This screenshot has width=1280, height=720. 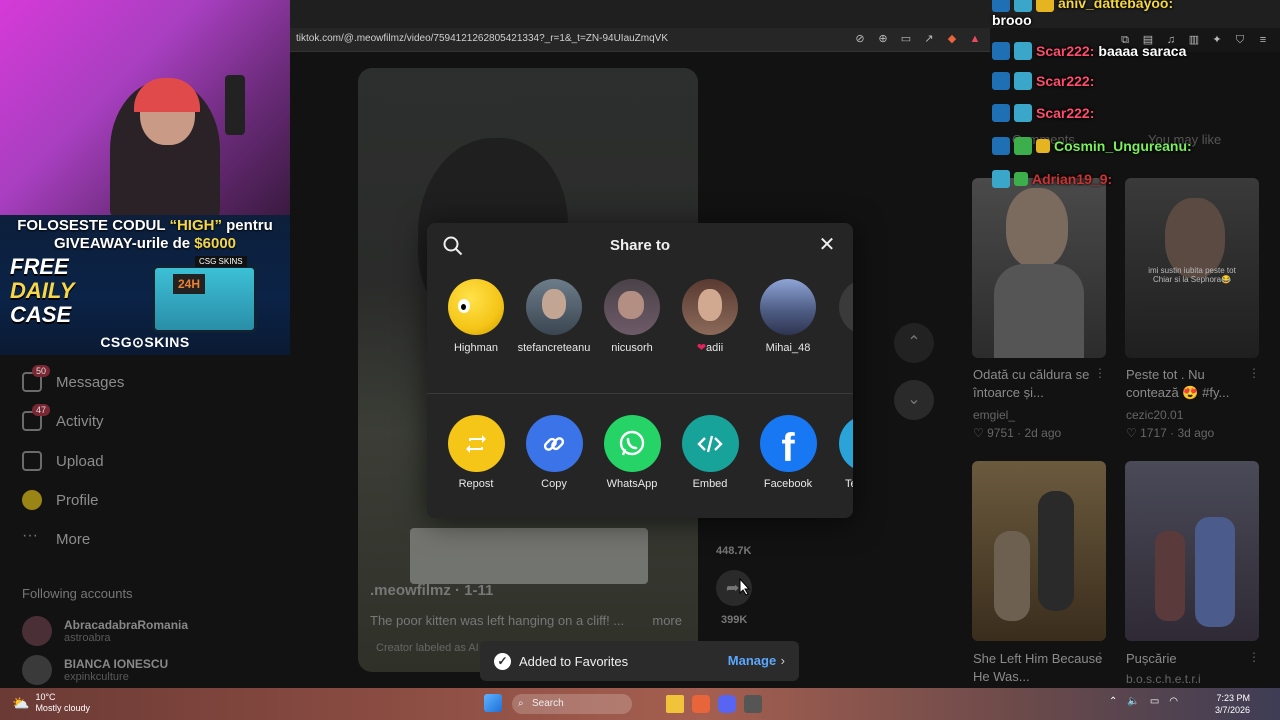 I want to click on windows-start-icon, so click(x=493, y=703).